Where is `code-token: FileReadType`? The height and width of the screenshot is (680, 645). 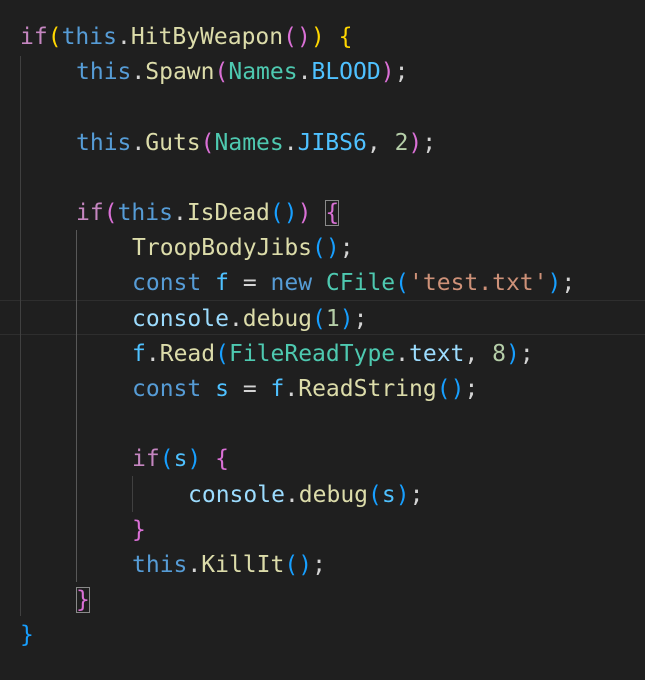
code-token: FileReadType is located at coordinates (312, 353).